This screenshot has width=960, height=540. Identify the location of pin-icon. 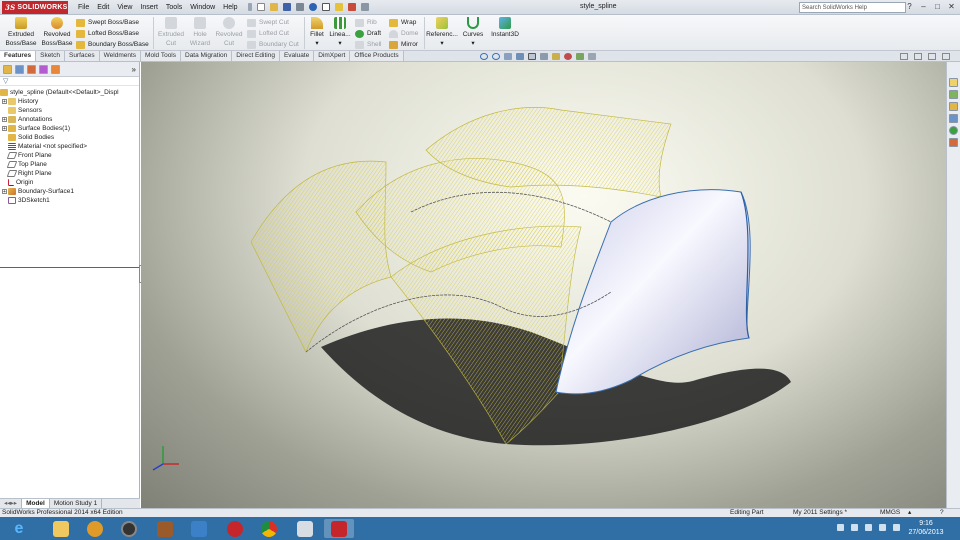
(249, 7).